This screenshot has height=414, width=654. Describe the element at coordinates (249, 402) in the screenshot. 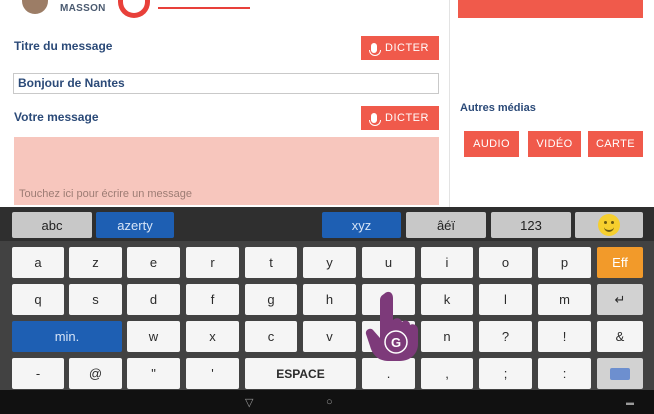

I see `back-icon: ▽` at that location.